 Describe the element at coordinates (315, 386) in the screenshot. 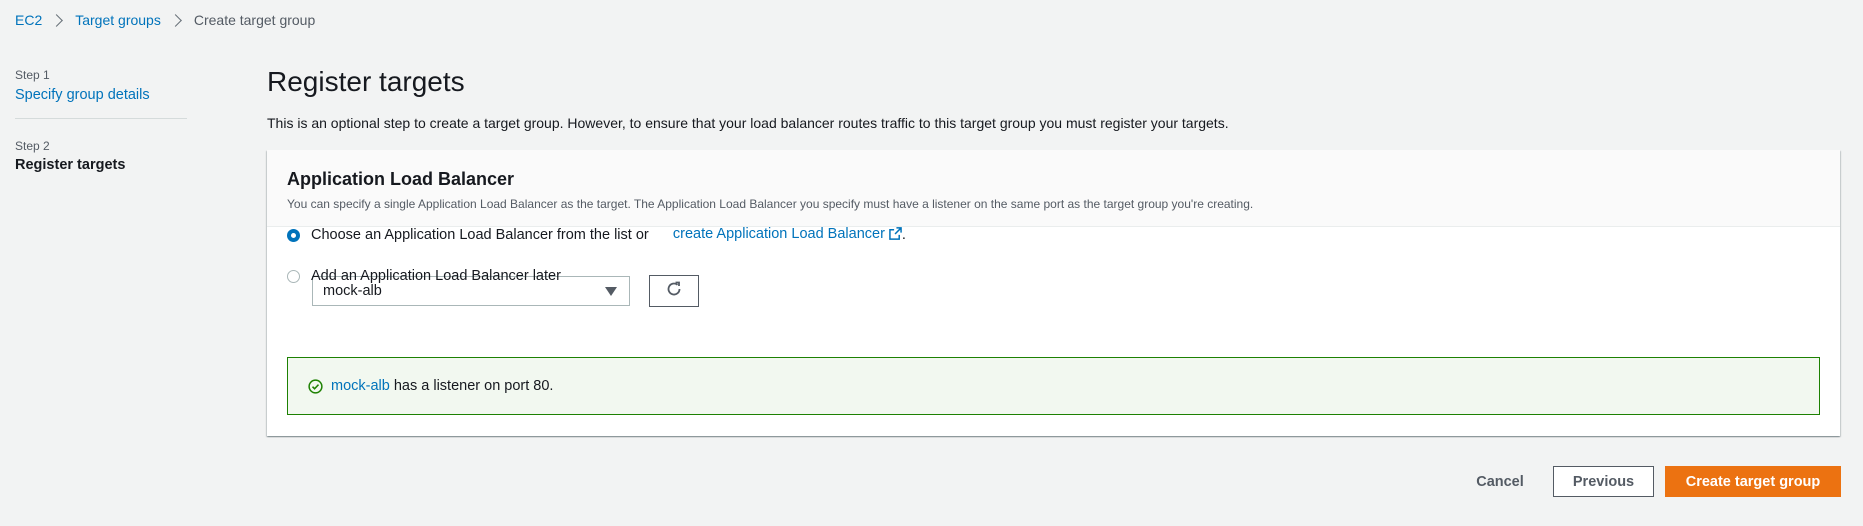

I see `check-circle-icon` at that location.